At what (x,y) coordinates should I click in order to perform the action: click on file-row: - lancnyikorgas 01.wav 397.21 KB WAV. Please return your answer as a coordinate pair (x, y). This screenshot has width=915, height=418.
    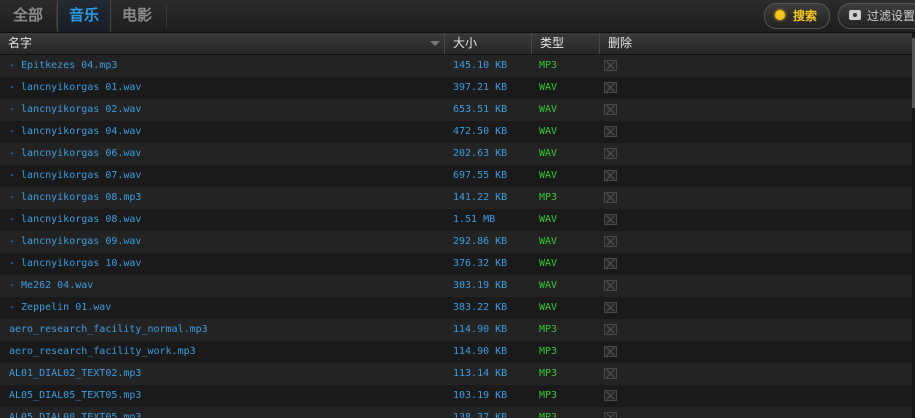
    Looking at the image, I should click on (456, 88).